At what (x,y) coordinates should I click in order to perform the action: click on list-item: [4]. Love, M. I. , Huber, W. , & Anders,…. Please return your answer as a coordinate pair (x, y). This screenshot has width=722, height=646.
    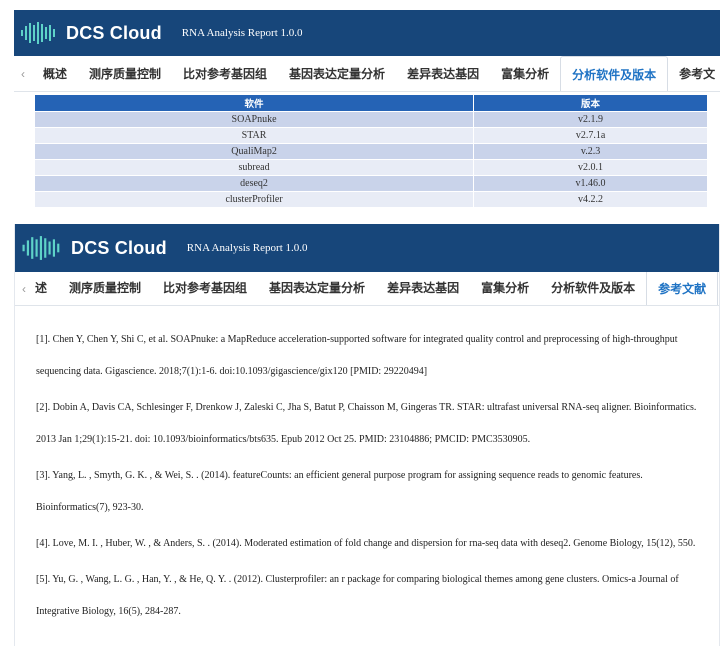
    Looking at the image, I should click on (366, 543).